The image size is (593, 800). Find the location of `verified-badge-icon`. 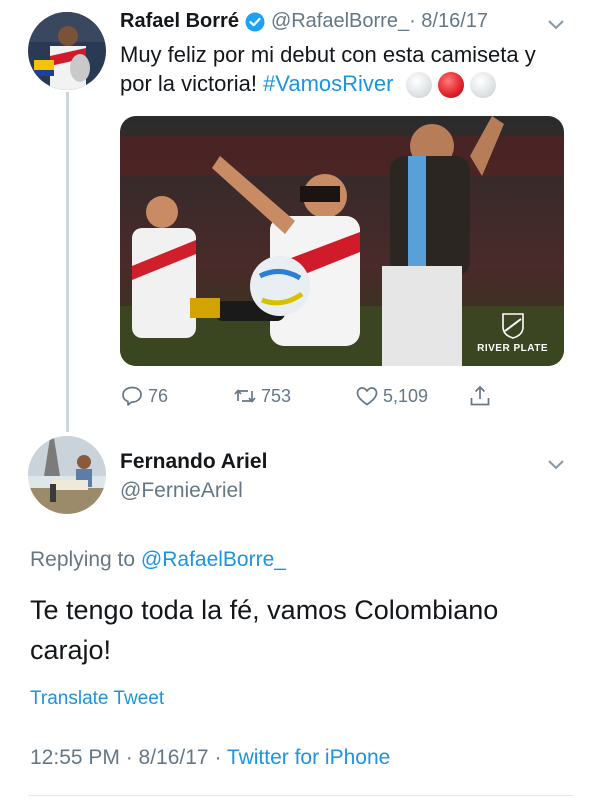

verified-badge-icon is located at coordinates (255, 22).